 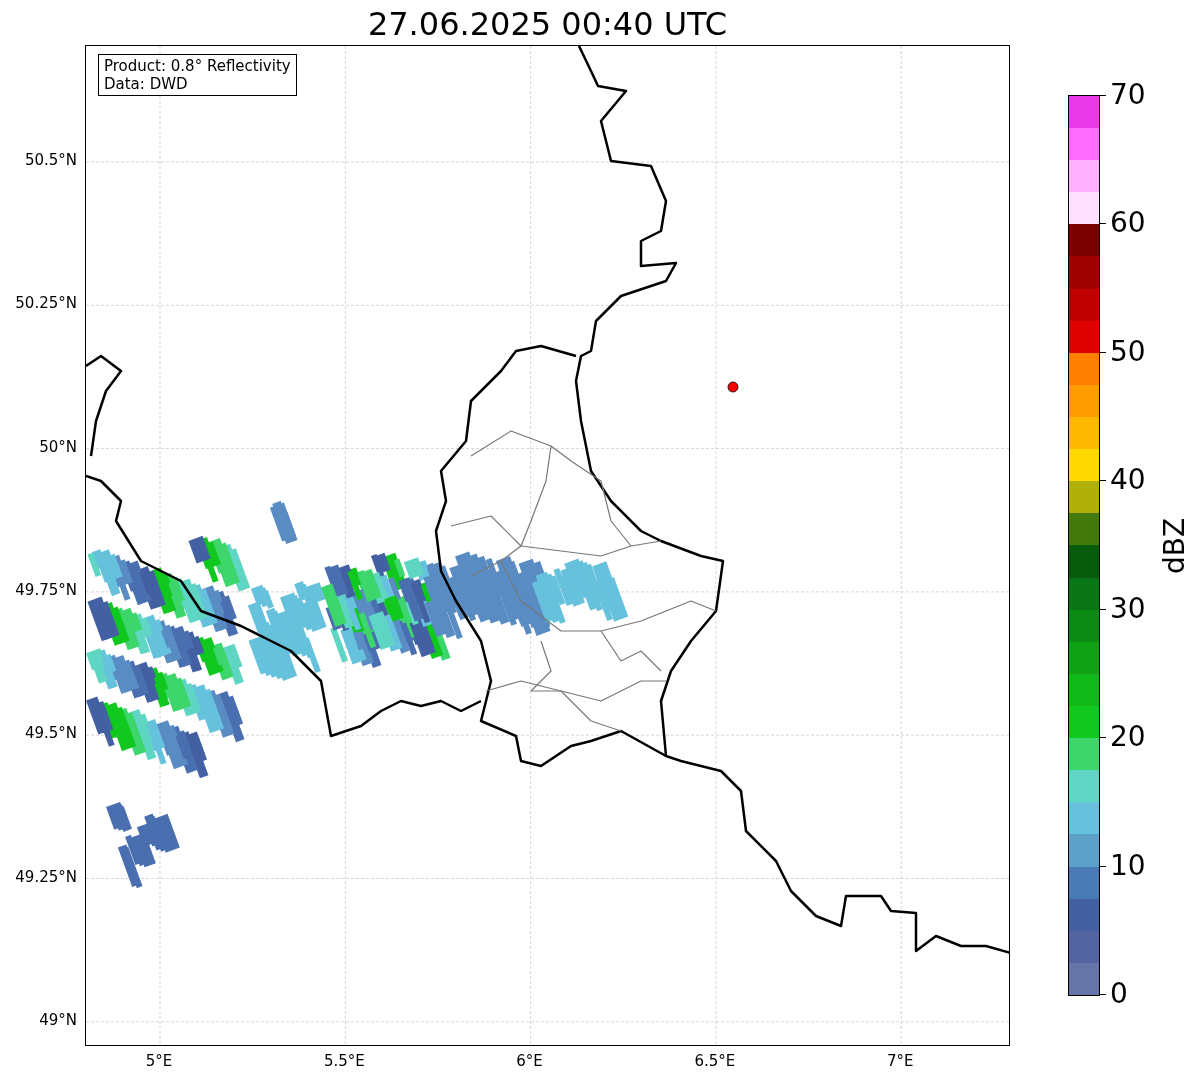 I want to click on latitude-label: 49.5°N, so click(x=50, y=734).